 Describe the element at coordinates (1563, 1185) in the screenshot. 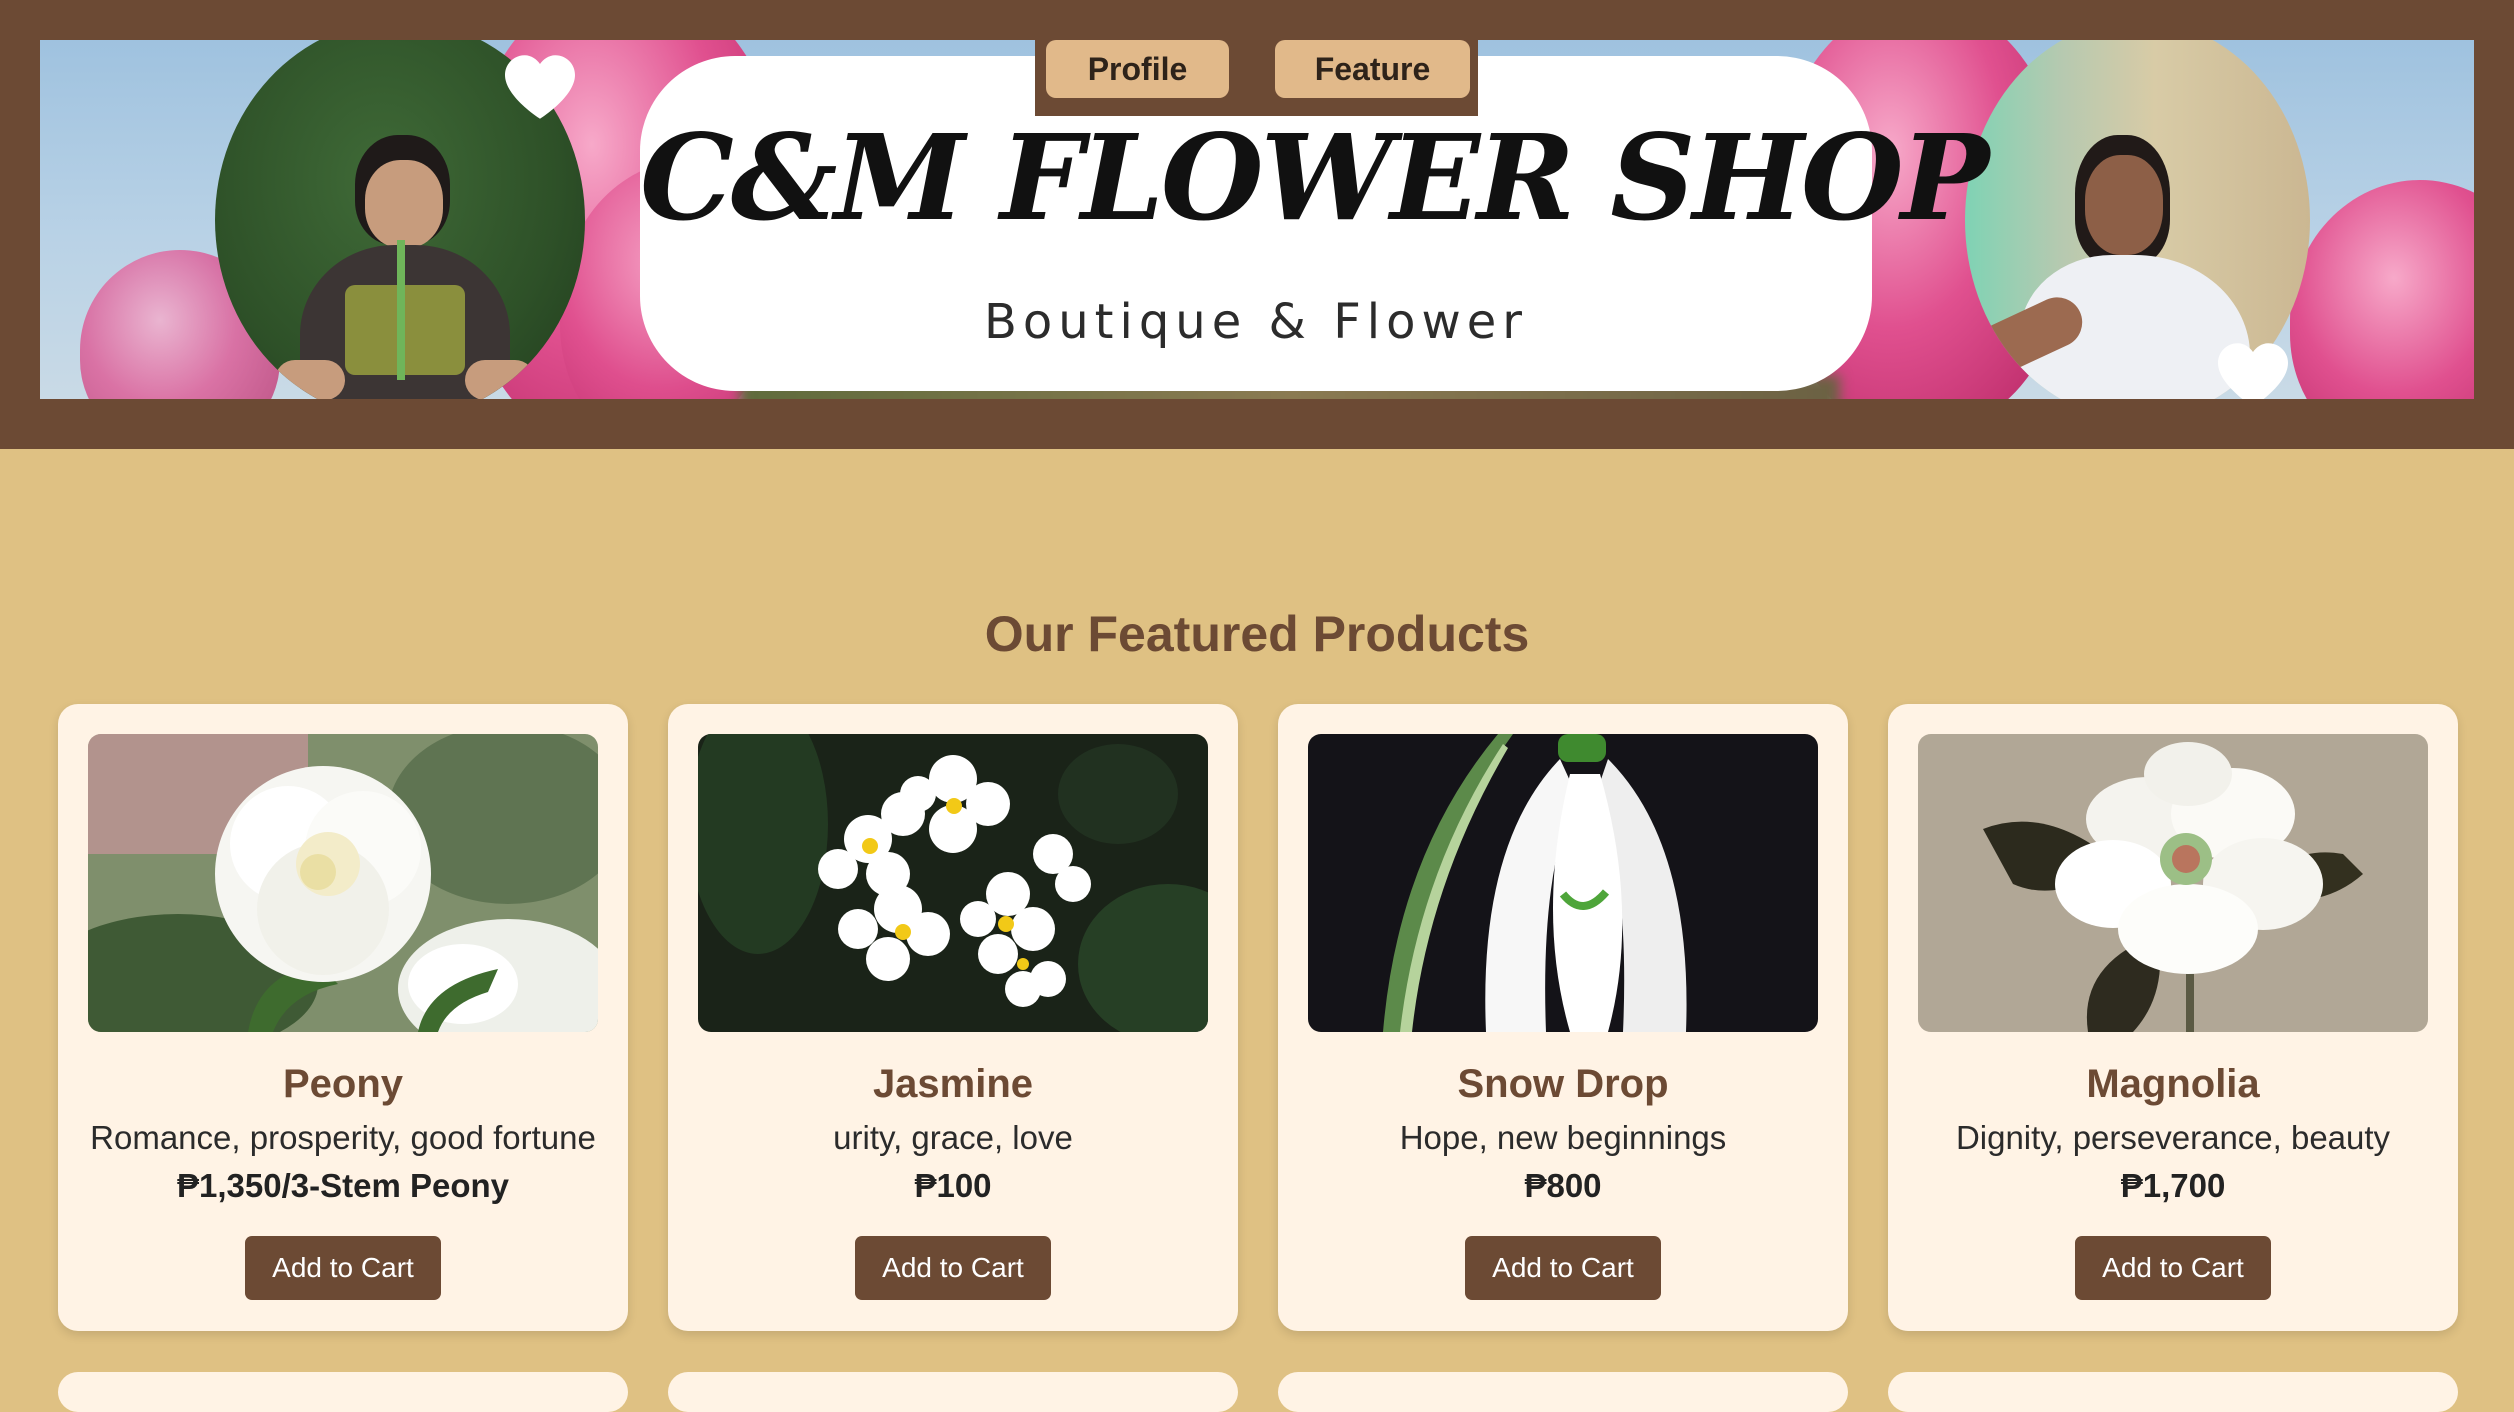

I see `product-price: ₱800` at that location.